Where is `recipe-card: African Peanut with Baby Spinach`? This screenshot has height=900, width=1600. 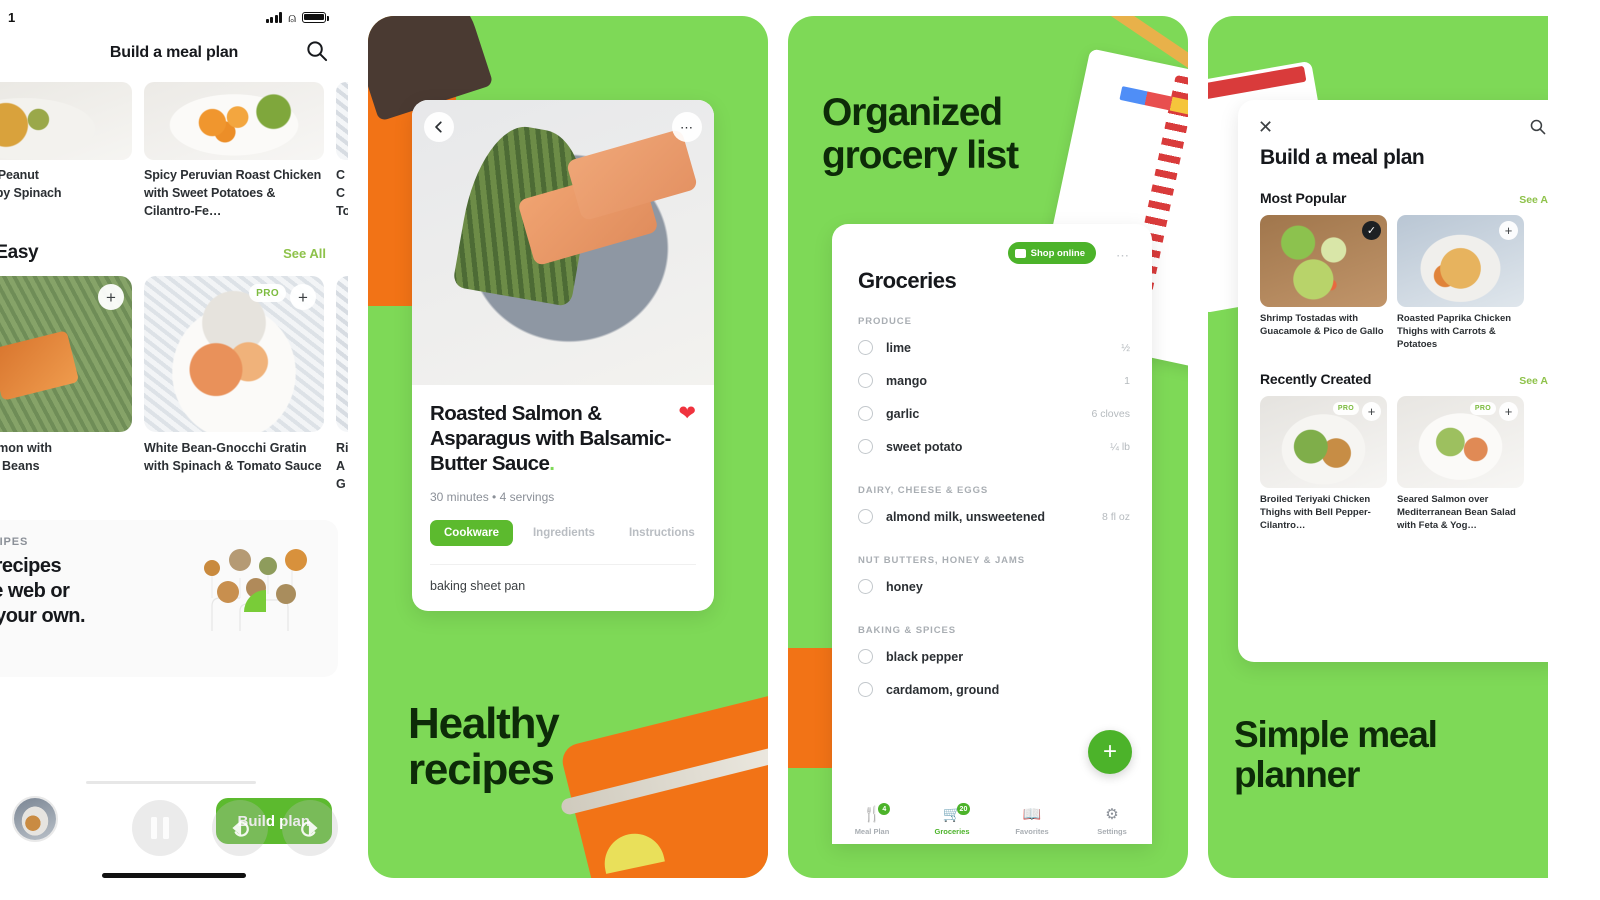 recipe-card: African Peanut with Baby Spinach is located at coordinates (66, 151).